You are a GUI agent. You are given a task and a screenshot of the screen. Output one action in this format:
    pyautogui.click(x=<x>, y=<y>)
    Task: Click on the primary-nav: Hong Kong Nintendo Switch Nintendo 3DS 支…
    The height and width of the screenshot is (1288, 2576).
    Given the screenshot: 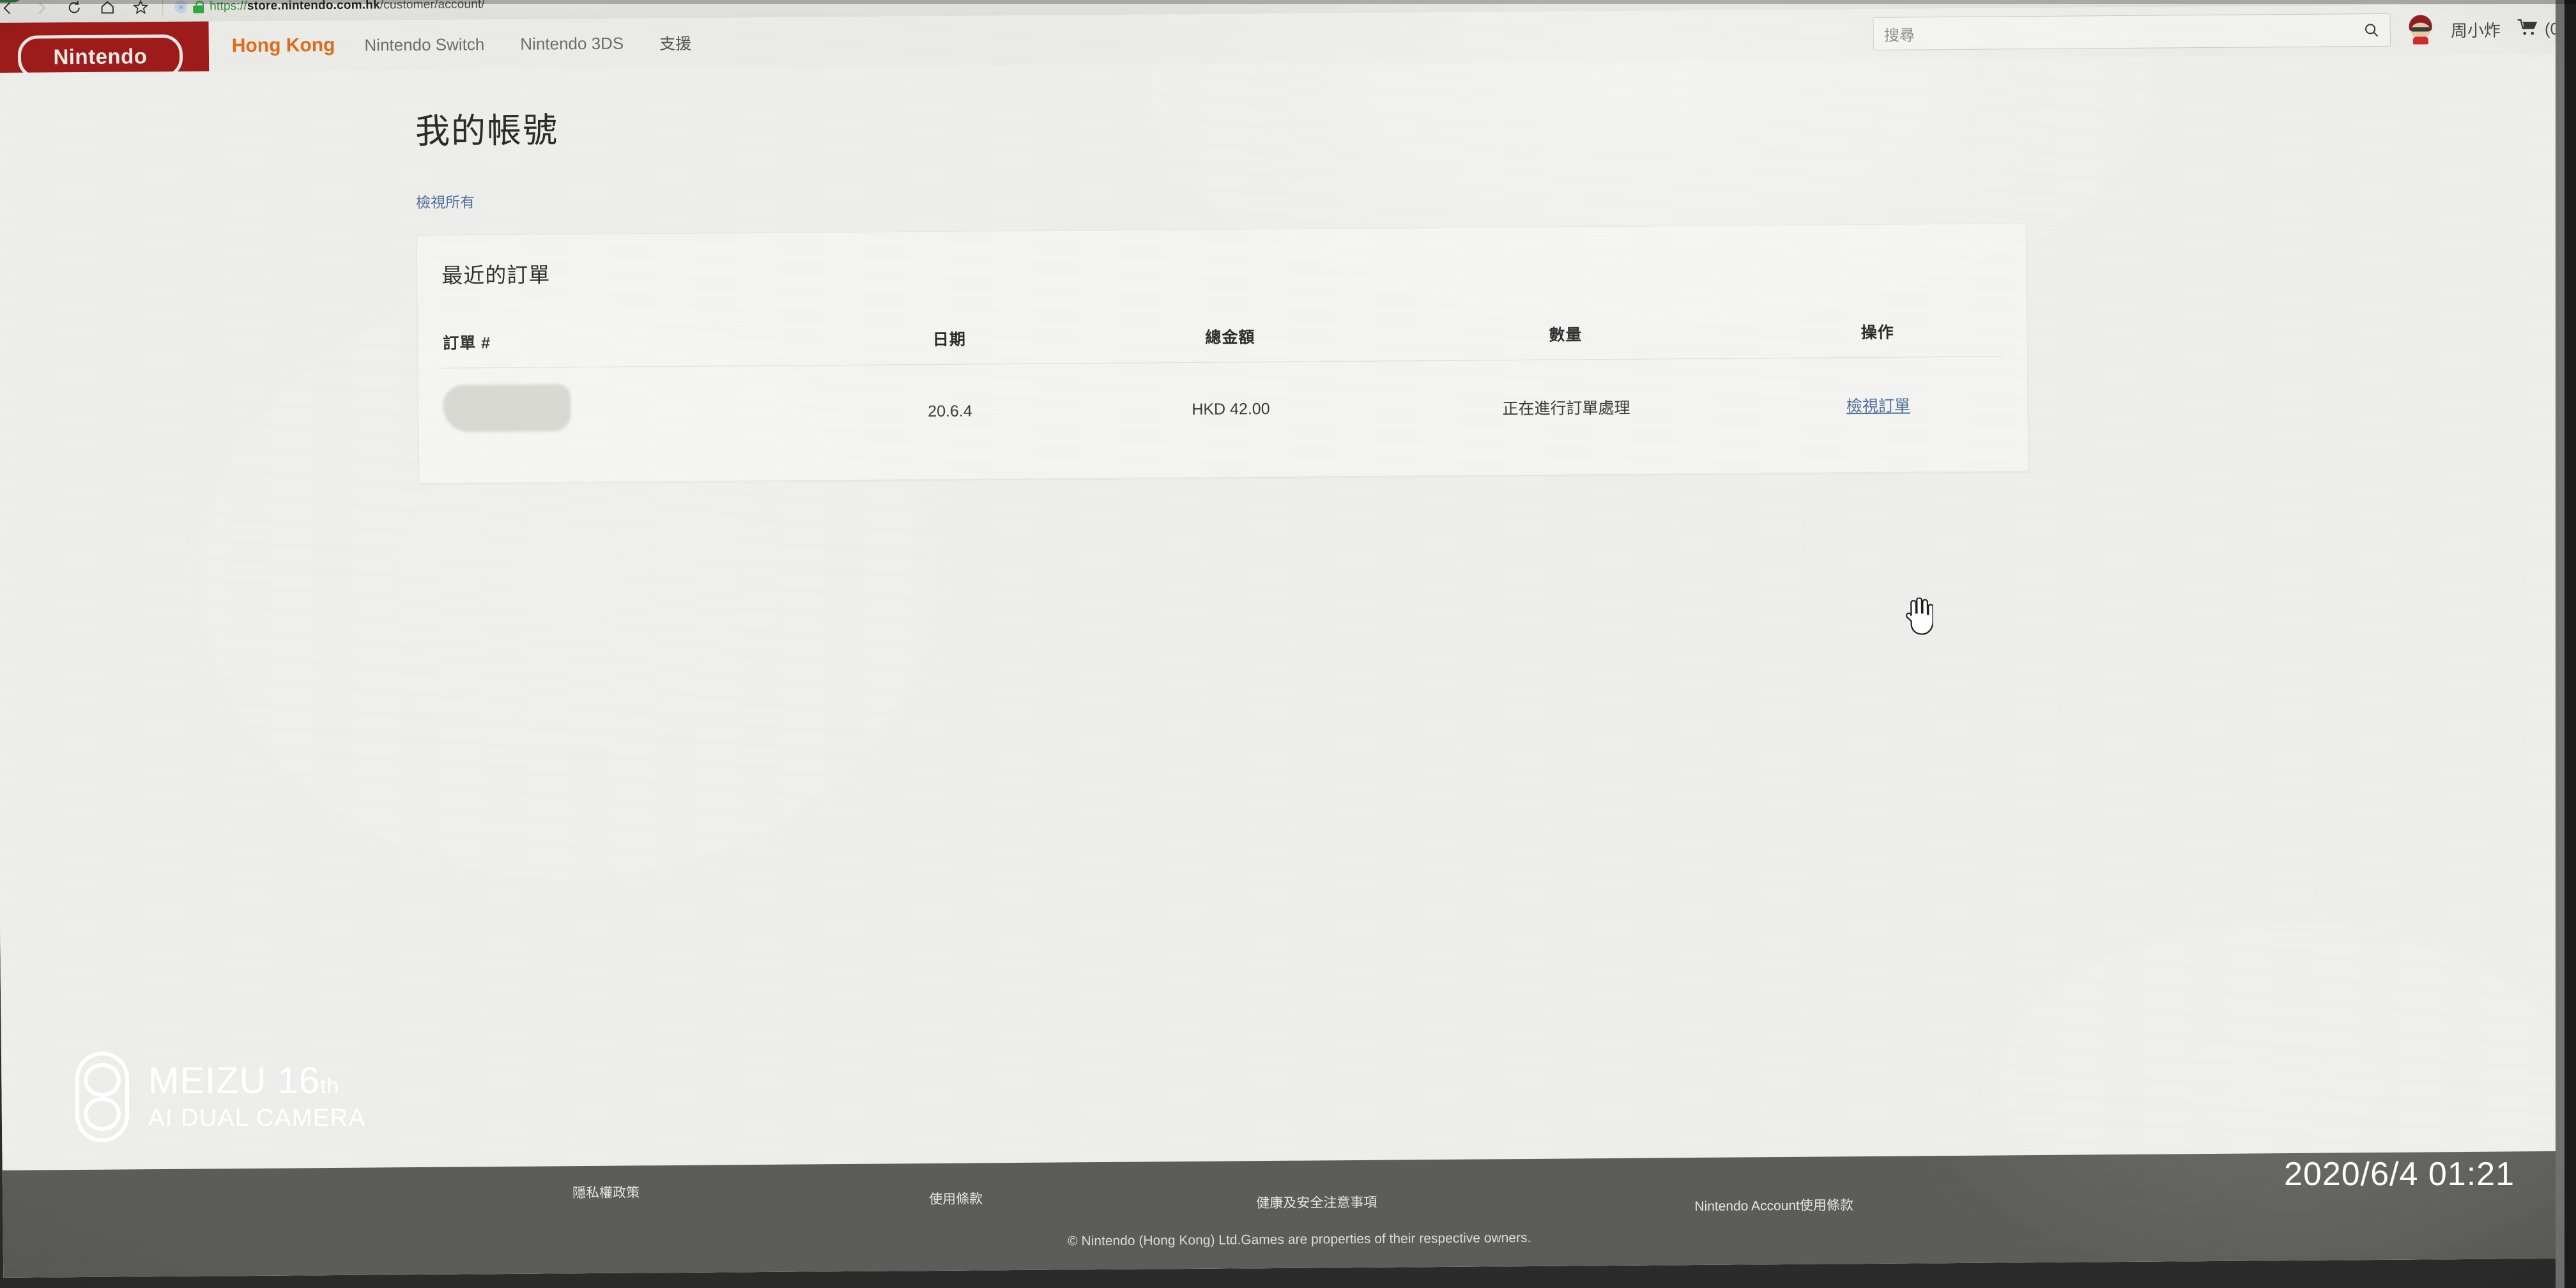 What is the action you would take?
    pyautogui.click(x=468, y=44)
    